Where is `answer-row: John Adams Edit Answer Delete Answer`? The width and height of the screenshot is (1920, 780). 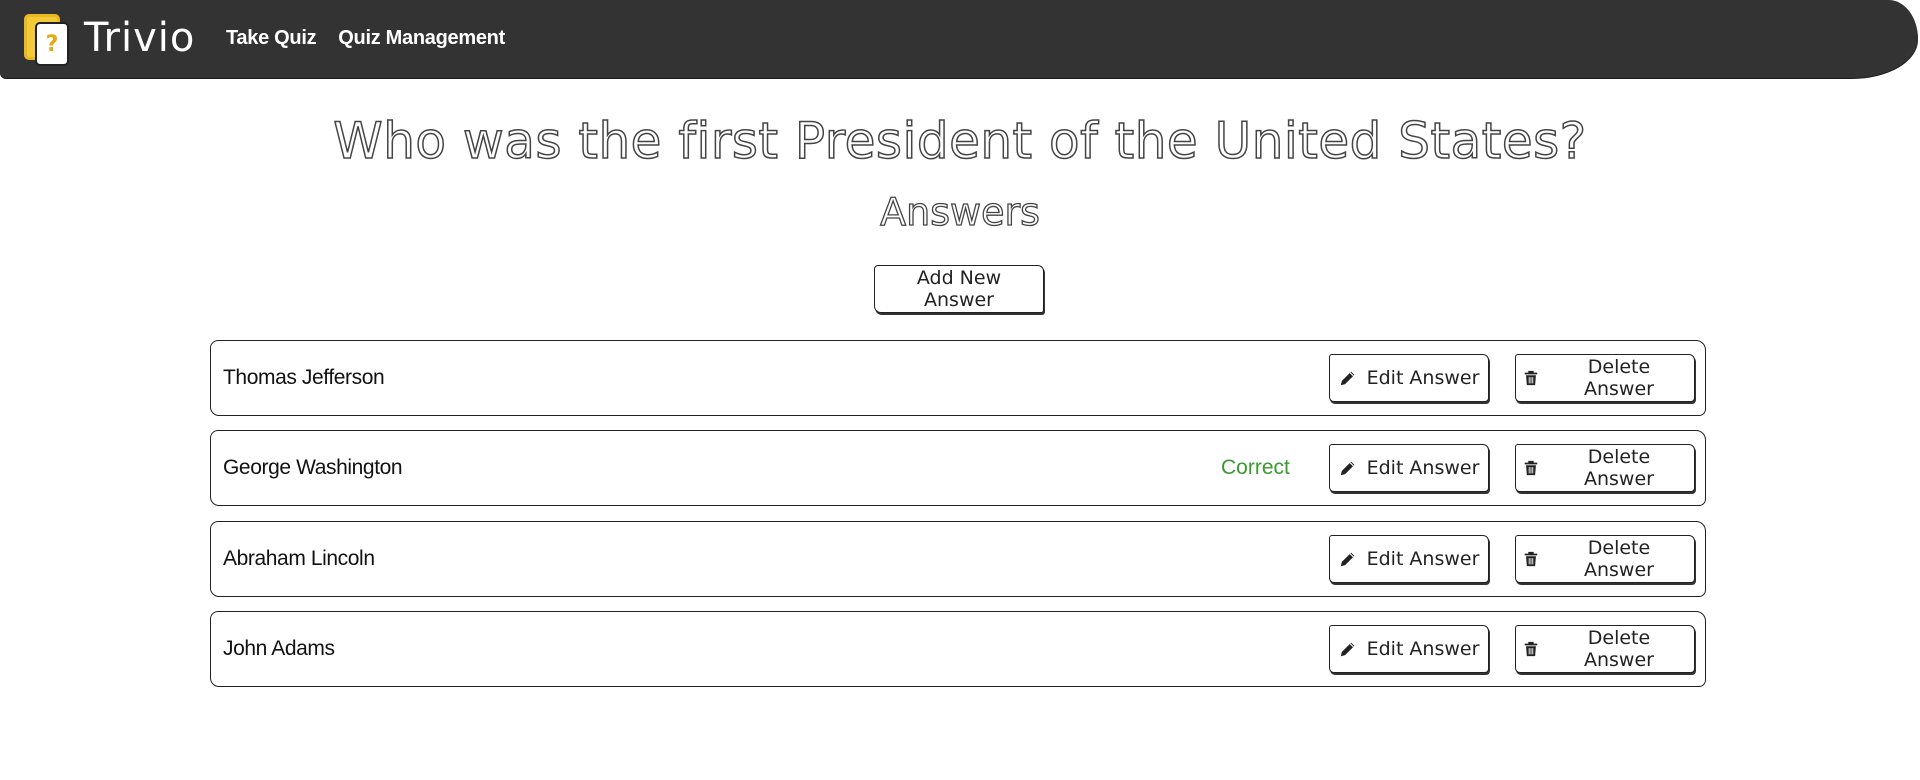
answer-row: John Adams Edit Answer Delete Answer is located at coordinates (958, 649).